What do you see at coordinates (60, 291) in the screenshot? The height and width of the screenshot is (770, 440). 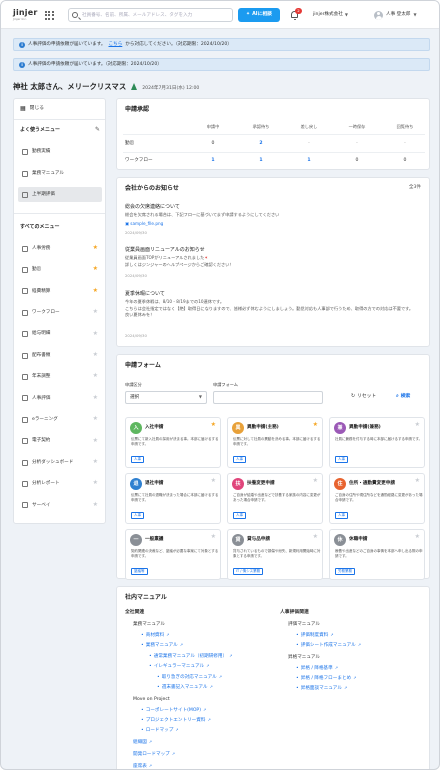 I see `sidebar-item-expense: 経費精算 ★` at bounding box center [60, 291].